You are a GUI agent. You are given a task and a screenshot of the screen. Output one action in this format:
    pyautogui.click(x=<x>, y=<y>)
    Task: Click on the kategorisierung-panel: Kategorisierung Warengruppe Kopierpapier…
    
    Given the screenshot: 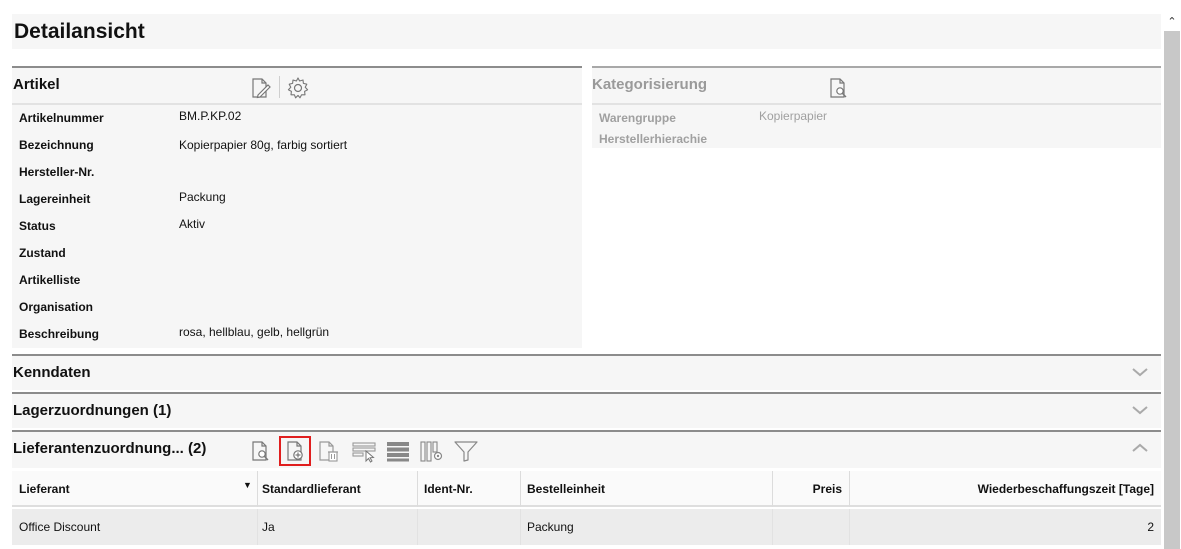 What is the action you would take?
    pyautogui.click(x=876, y=107)
    